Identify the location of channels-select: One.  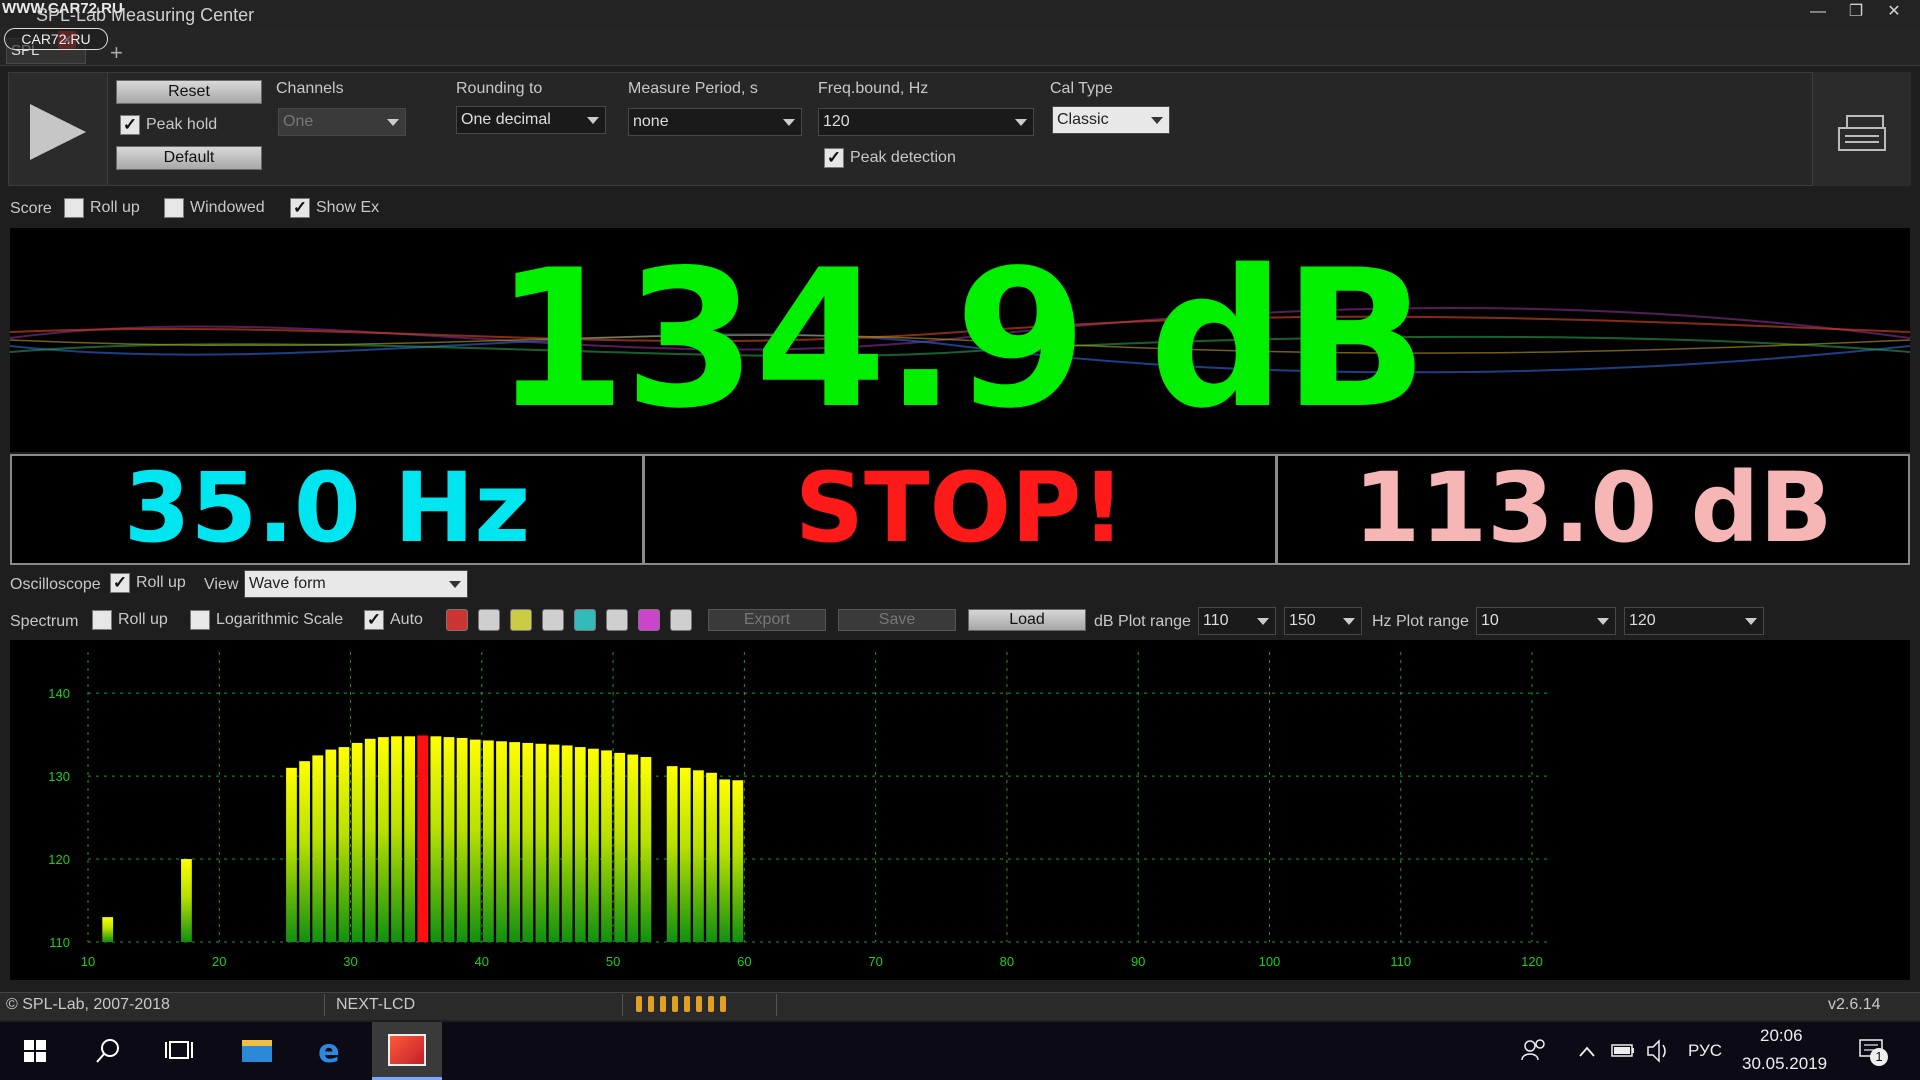
(342, 122).